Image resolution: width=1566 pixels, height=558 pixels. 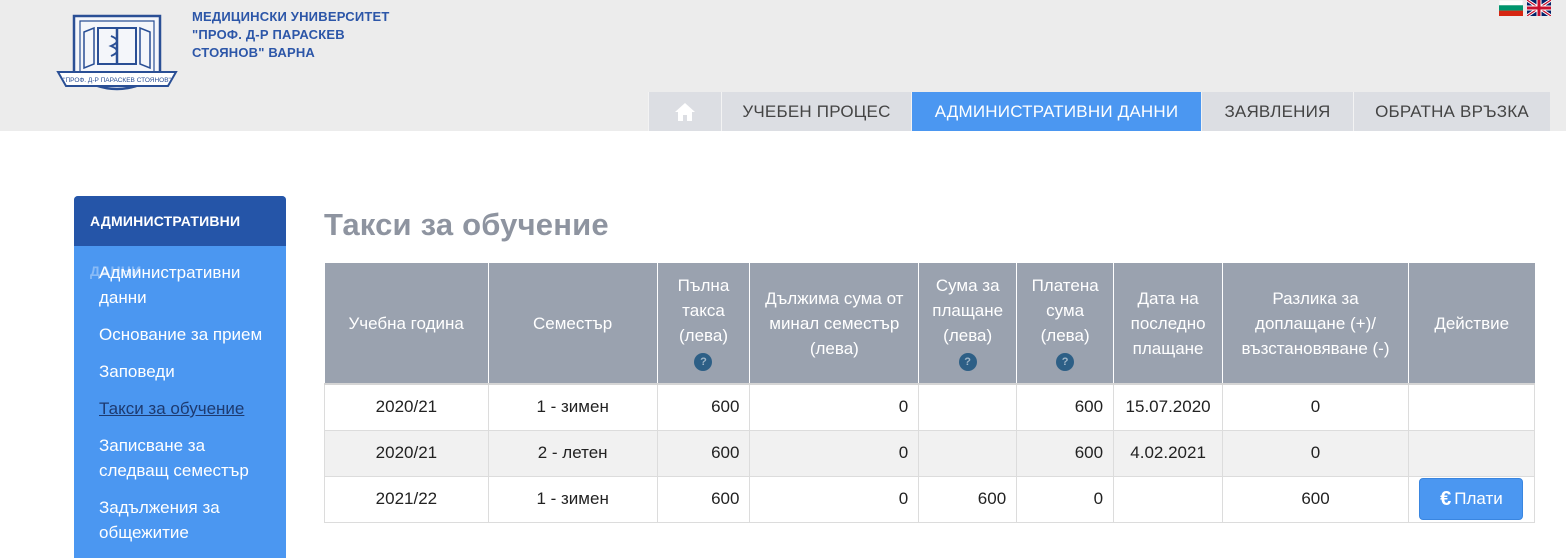 What do you see at coordinates (1315, 499) in the screenshot?
I see `cell-difference: 600` at bounding box center [1315, 499].